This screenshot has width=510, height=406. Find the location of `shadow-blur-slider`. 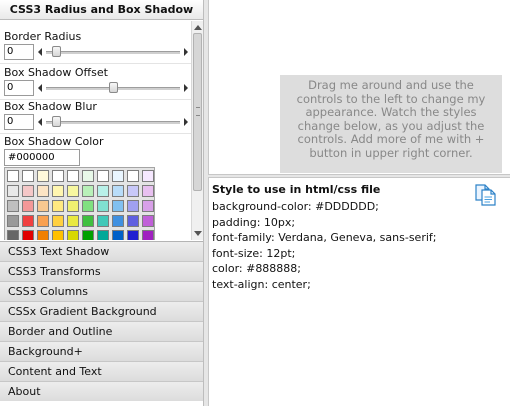

shadow-blur-slider is located at coordinates (113, 122).